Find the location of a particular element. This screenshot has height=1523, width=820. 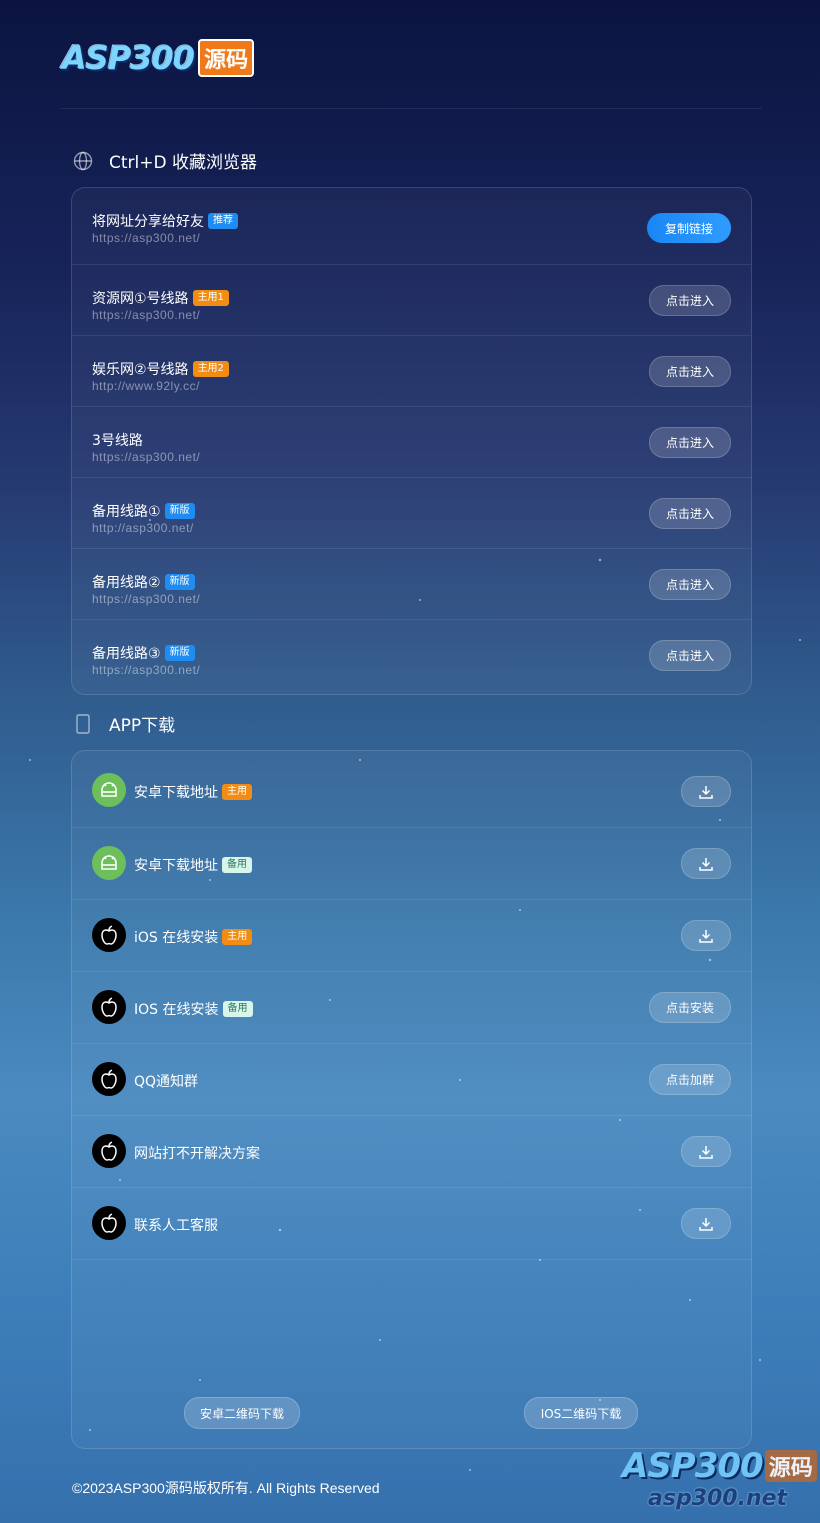

app-title: IOS 在线安装 is located at coordinates (176, 1010).